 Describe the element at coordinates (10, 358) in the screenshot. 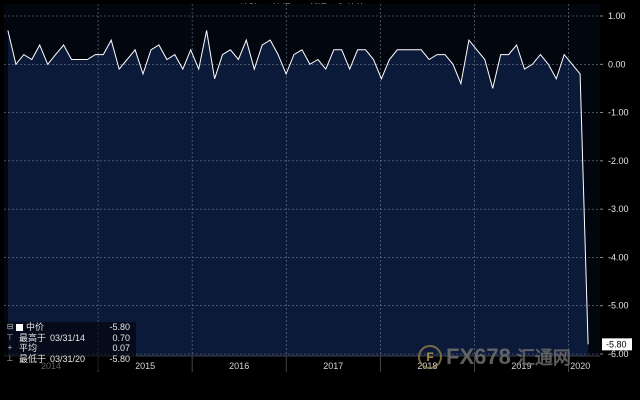

I see `low-marker-icon: ⊥` at that location.